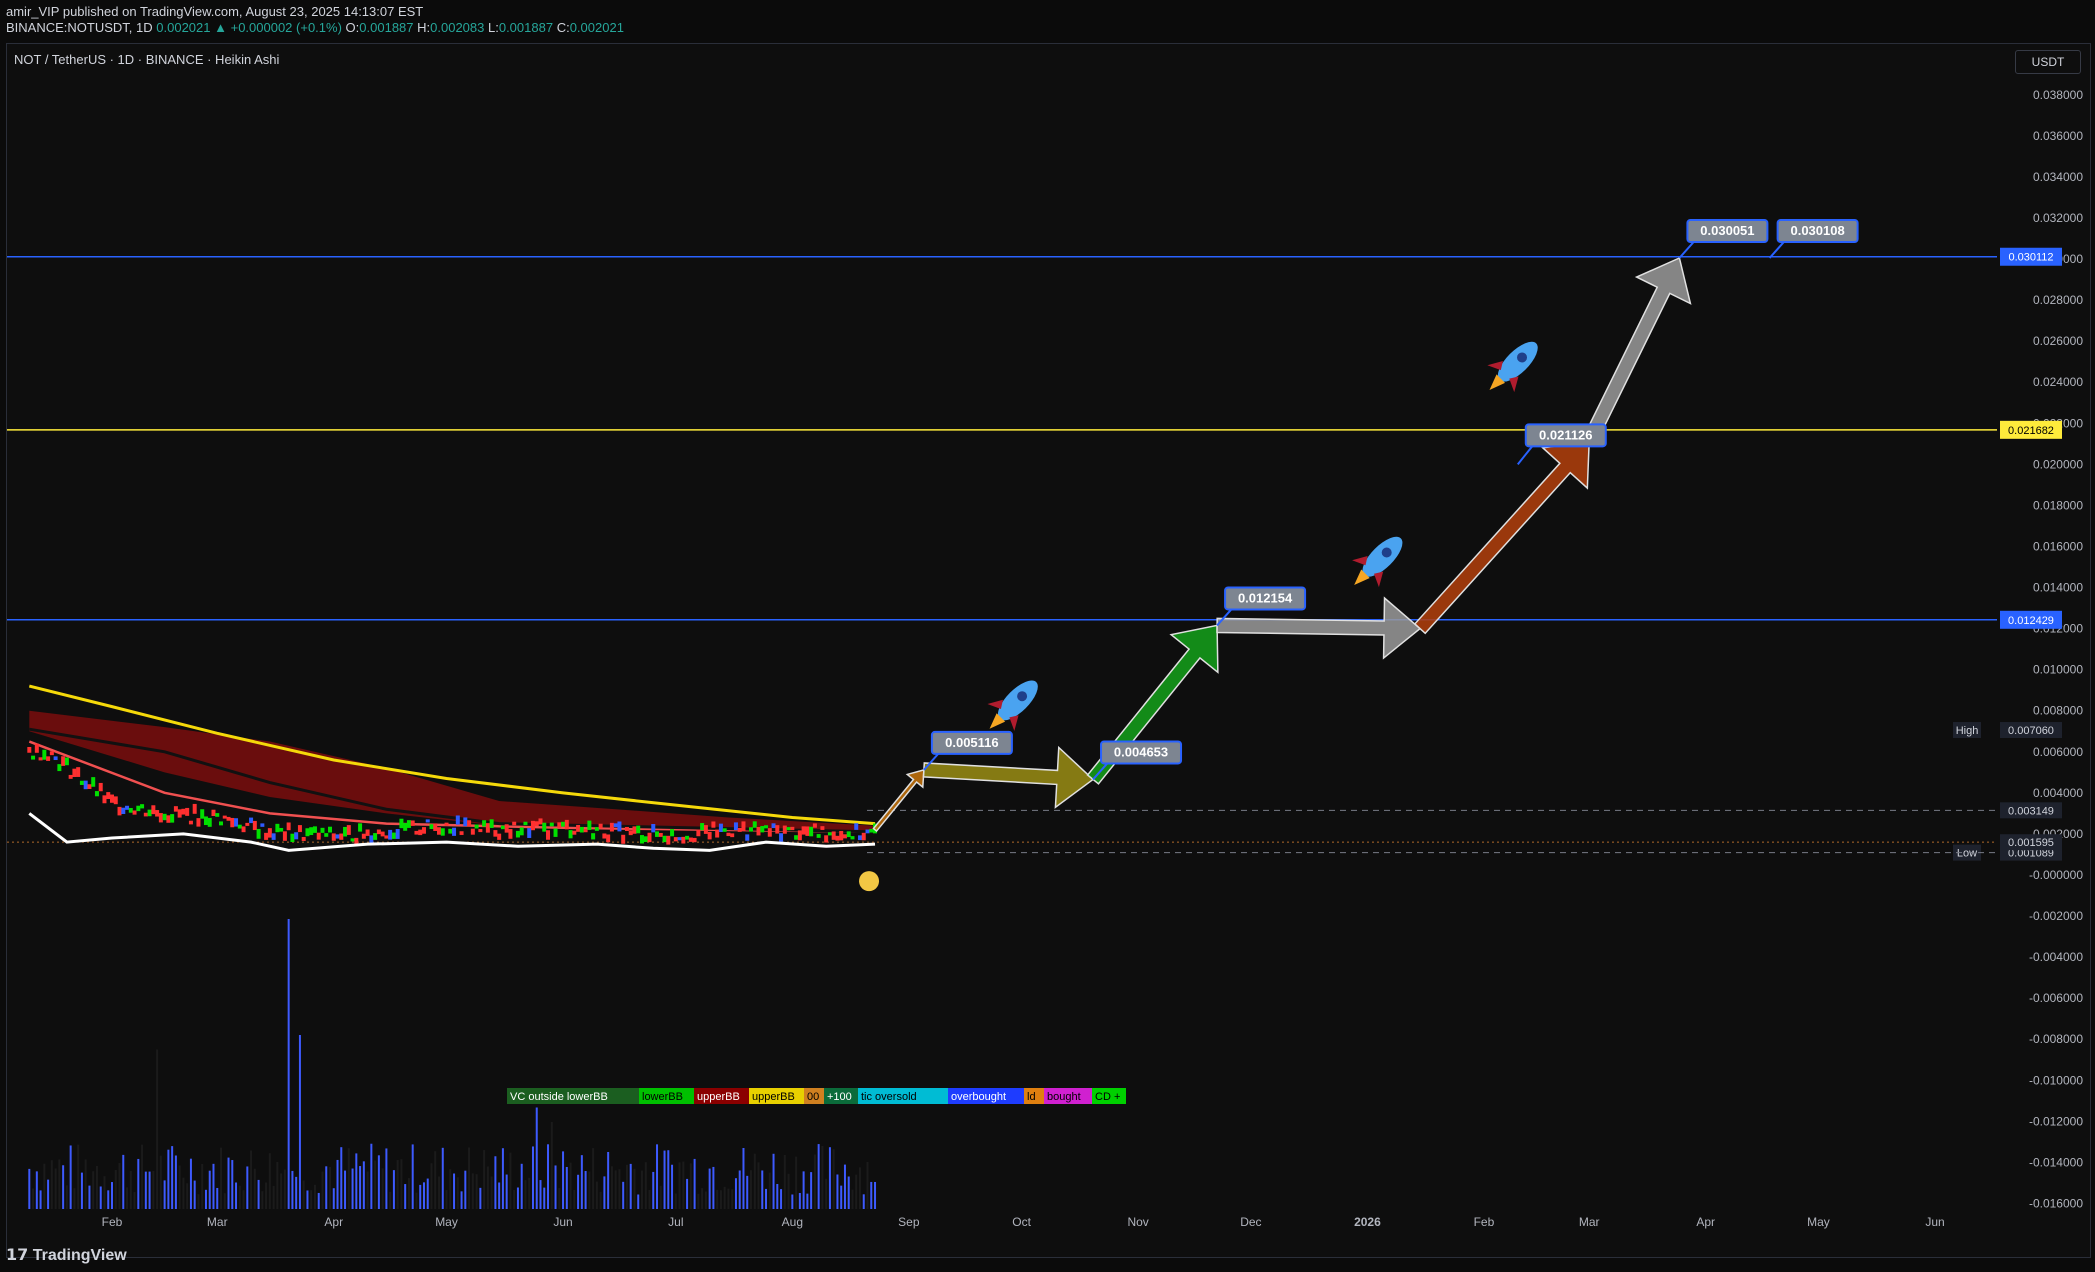 The width and height of the screenshot is (2095, 1272). I want to click on tradingview-logo: 𝟭𝟳 TradingView, so click(66, 1255).